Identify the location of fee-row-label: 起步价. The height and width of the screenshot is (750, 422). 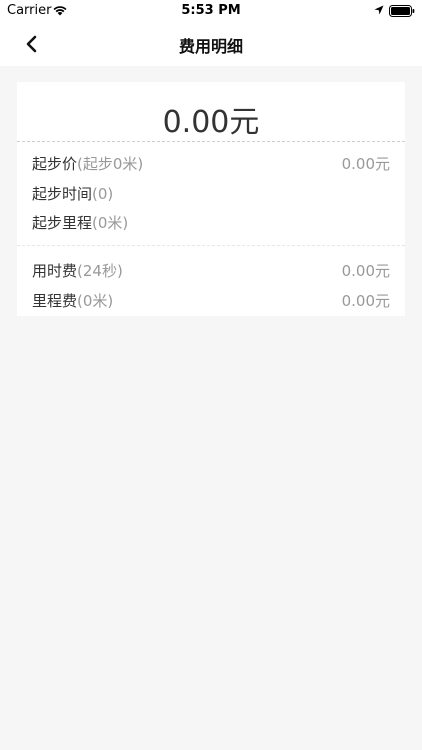
(55, 164).